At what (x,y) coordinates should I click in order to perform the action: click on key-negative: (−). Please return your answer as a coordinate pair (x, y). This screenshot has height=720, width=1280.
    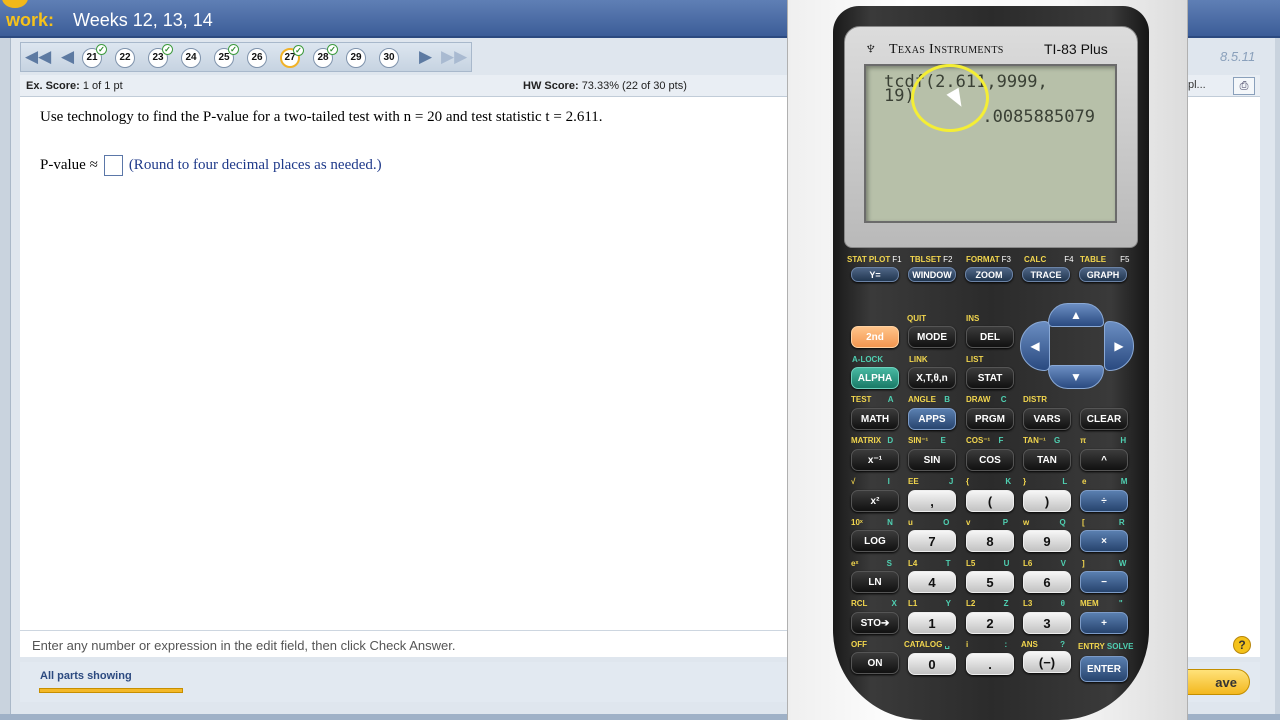
    Looking at the image, I should click on (1047, 662).